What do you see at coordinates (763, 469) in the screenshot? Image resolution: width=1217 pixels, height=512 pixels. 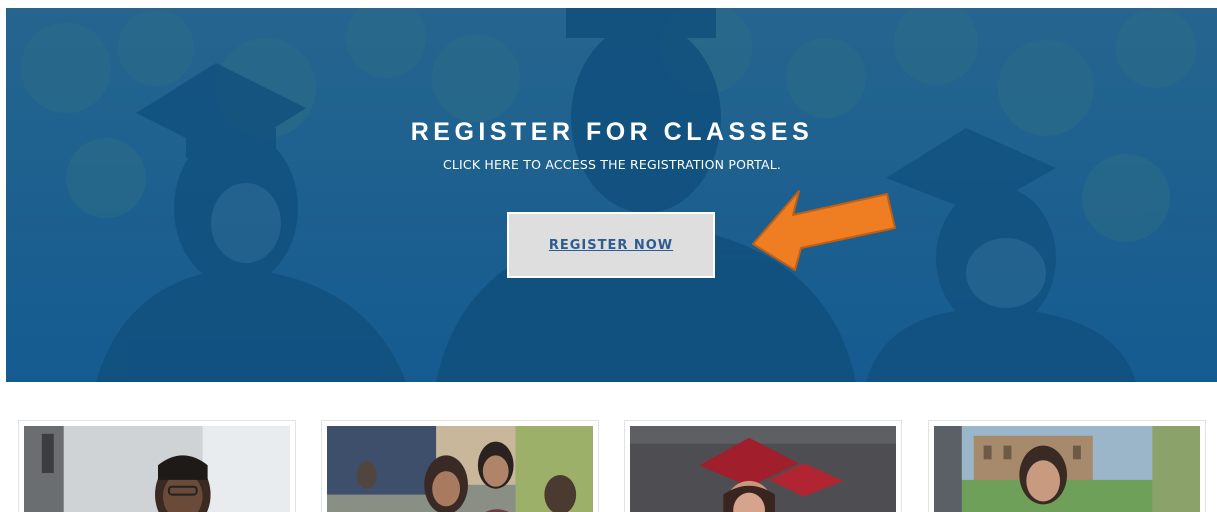 I see `graduates-red-caps-image` at bounding box center [763, 469].